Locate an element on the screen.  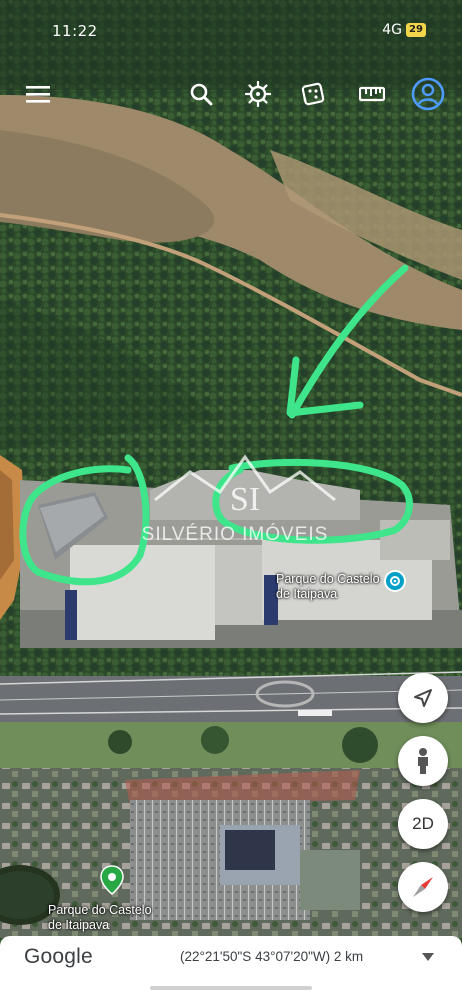
location-pin-icon is located at coordinates (112, 880).